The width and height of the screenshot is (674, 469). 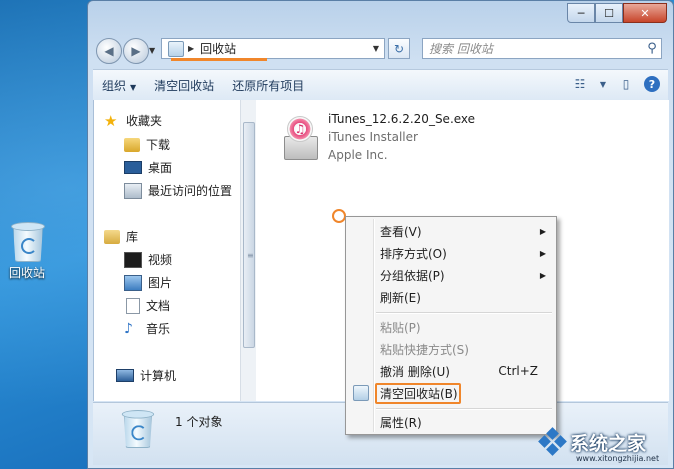 I want to click on view-dropdown-icon: ▼, so click(x=603, y=84).